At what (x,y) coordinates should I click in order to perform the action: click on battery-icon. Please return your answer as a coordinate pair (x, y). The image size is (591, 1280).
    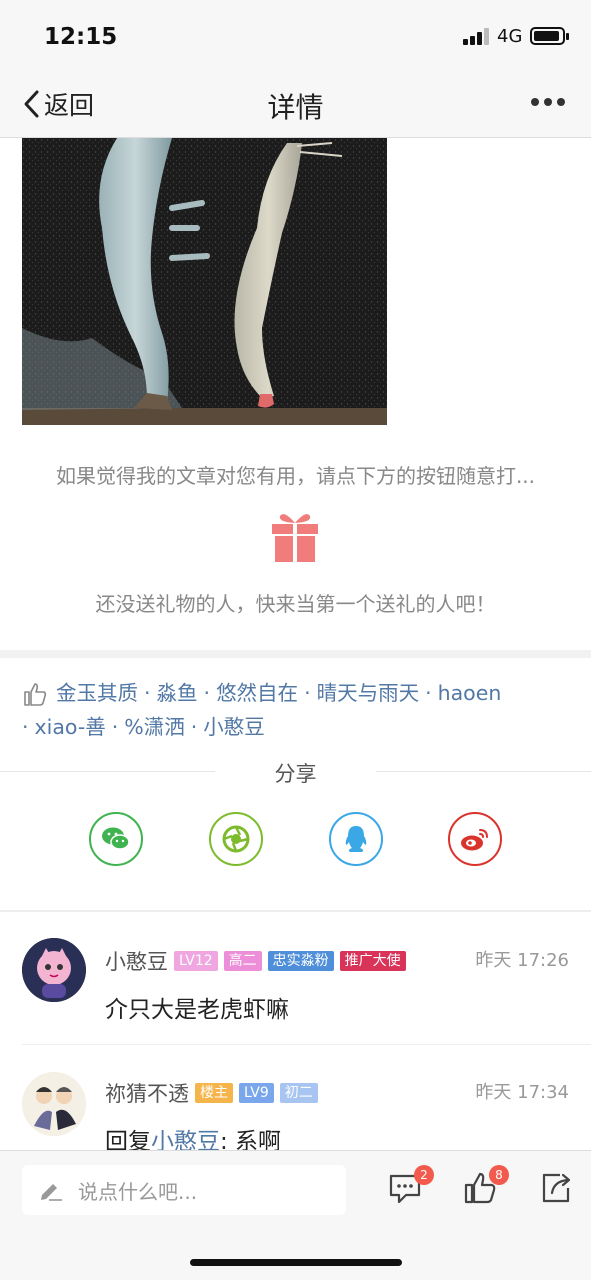
    Looking at the image, I should click on (549, 36).